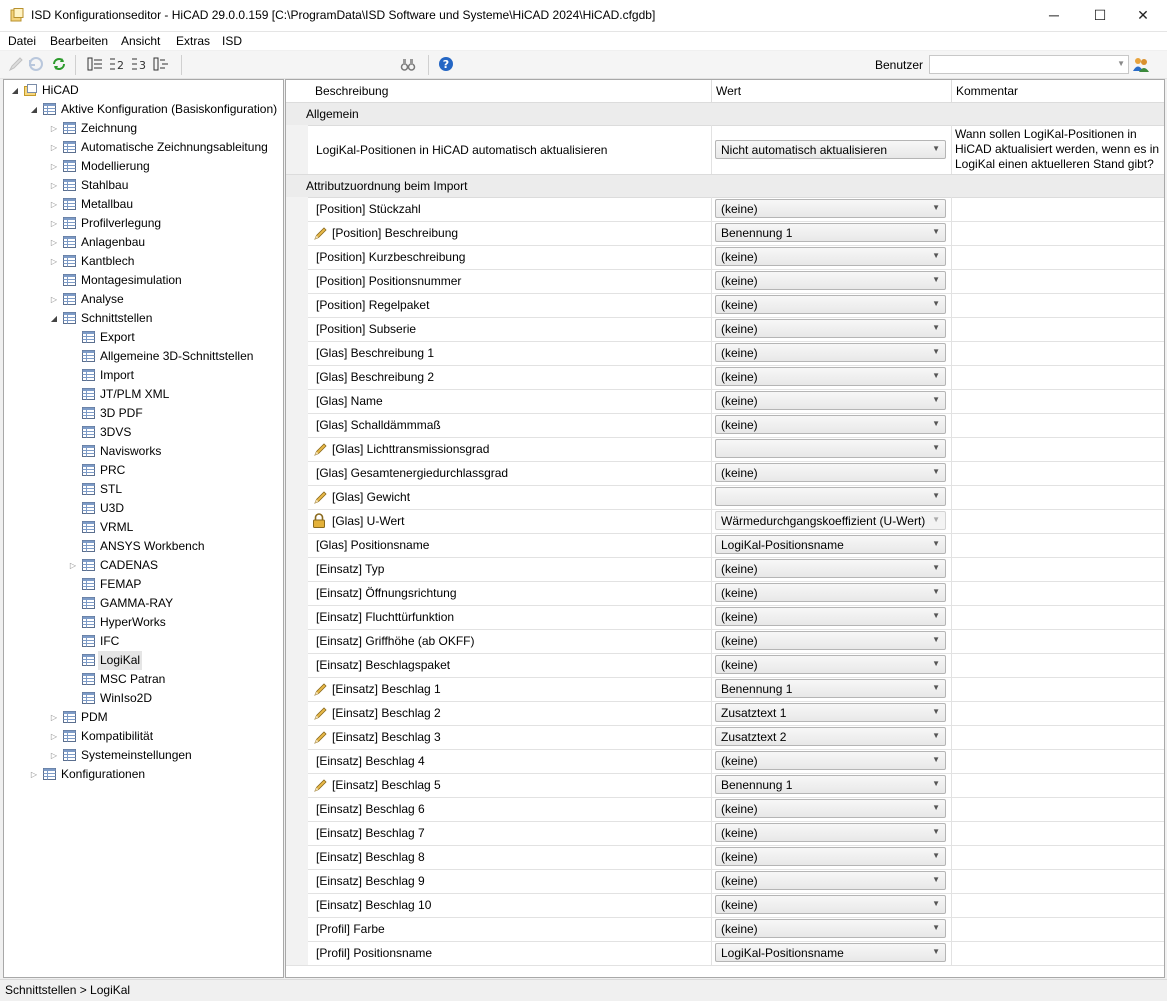 This screenshot has width=1167, height=1001. I want to click on property-row: [Position] Stückzahl (keine) ▼, so click(725, 209).